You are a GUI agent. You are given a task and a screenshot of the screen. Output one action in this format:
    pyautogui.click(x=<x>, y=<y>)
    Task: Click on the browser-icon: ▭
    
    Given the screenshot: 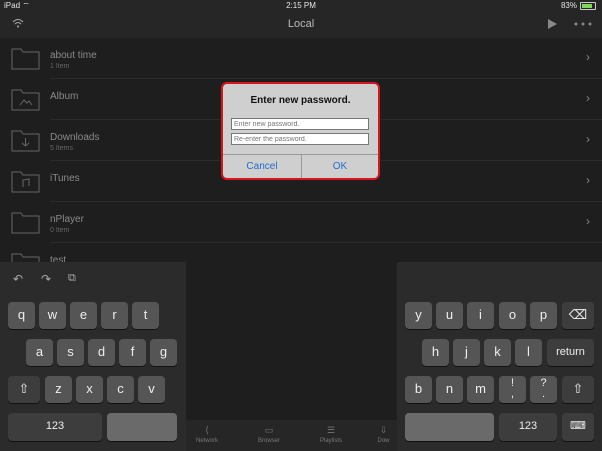 What is the action you would take?
    pyautogui.click(x=269, y=430)
    